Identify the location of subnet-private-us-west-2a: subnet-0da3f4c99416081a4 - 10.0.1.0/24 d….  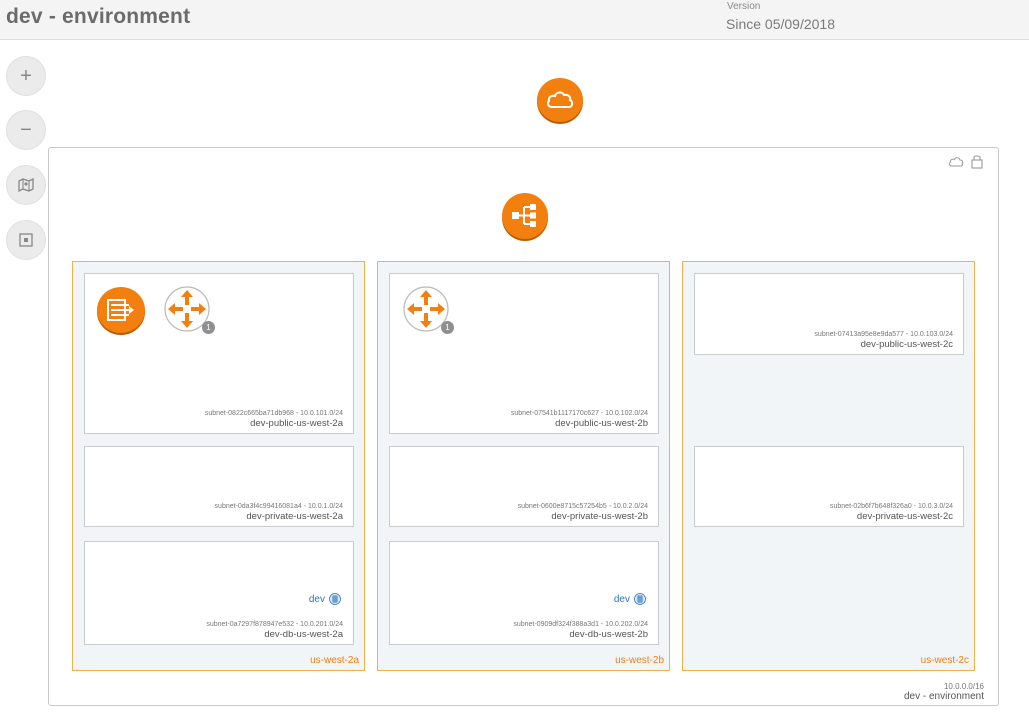
(219, 486).